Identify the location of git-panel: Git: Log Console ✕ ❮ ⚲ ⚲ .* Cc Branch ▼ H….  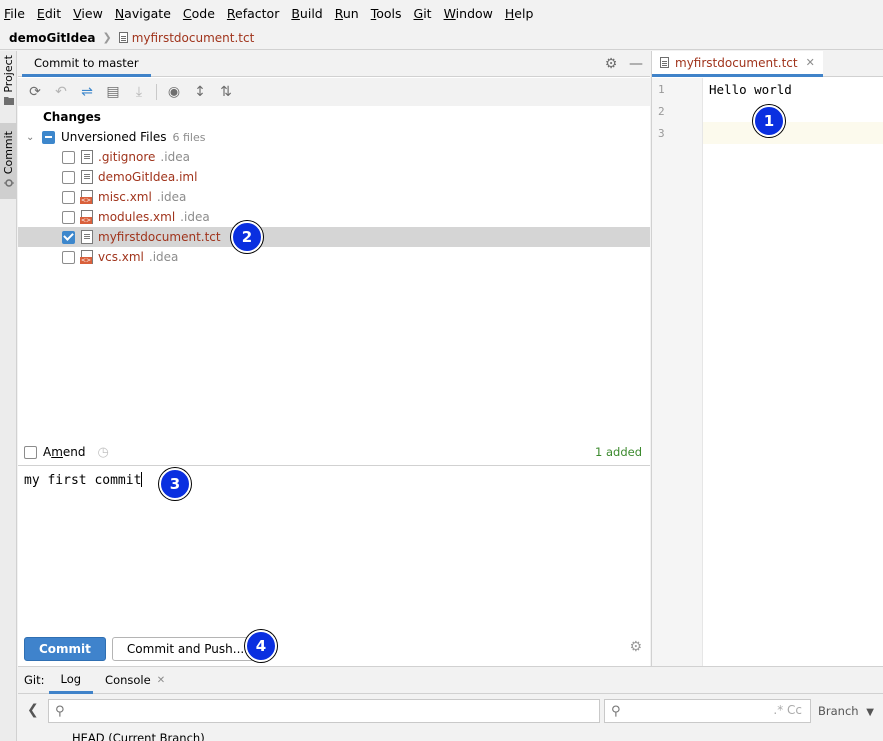
(450, 703).